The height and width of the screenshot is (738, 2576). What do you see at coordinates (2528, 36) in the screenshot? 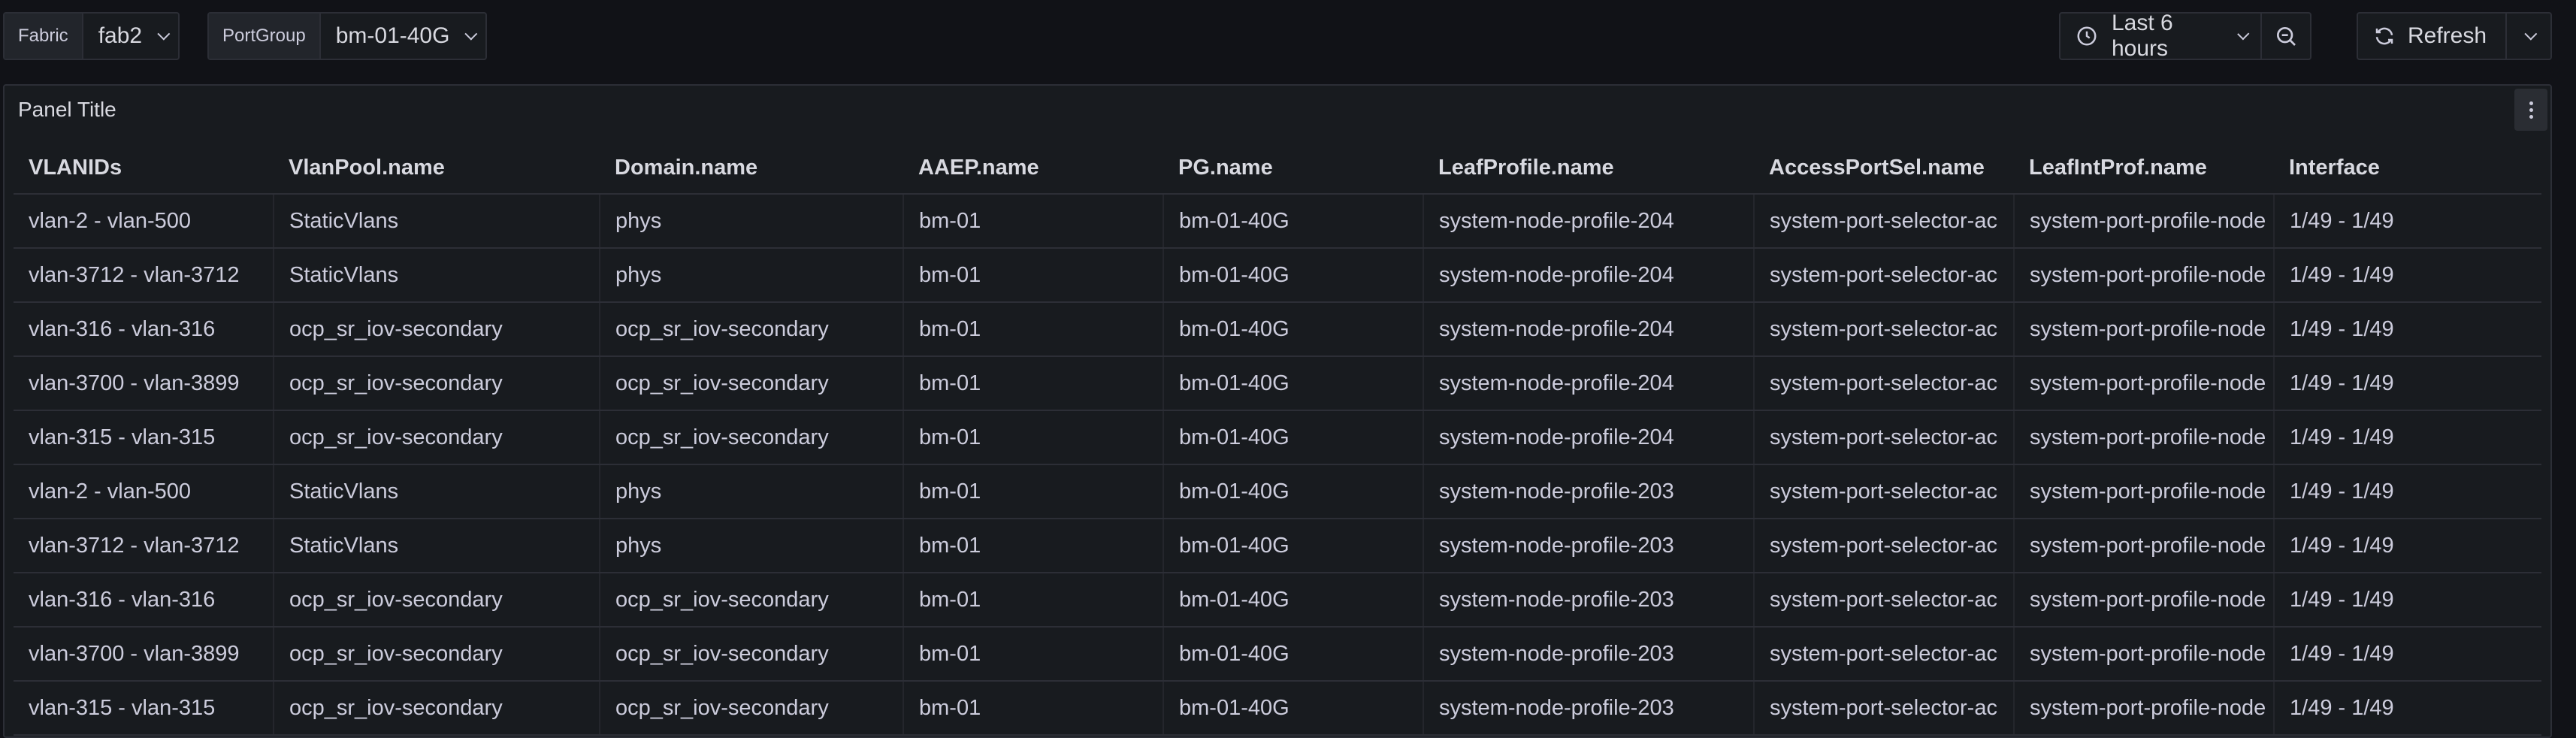
I see `refresh-interval-button` at bounding box center [2528, 36].